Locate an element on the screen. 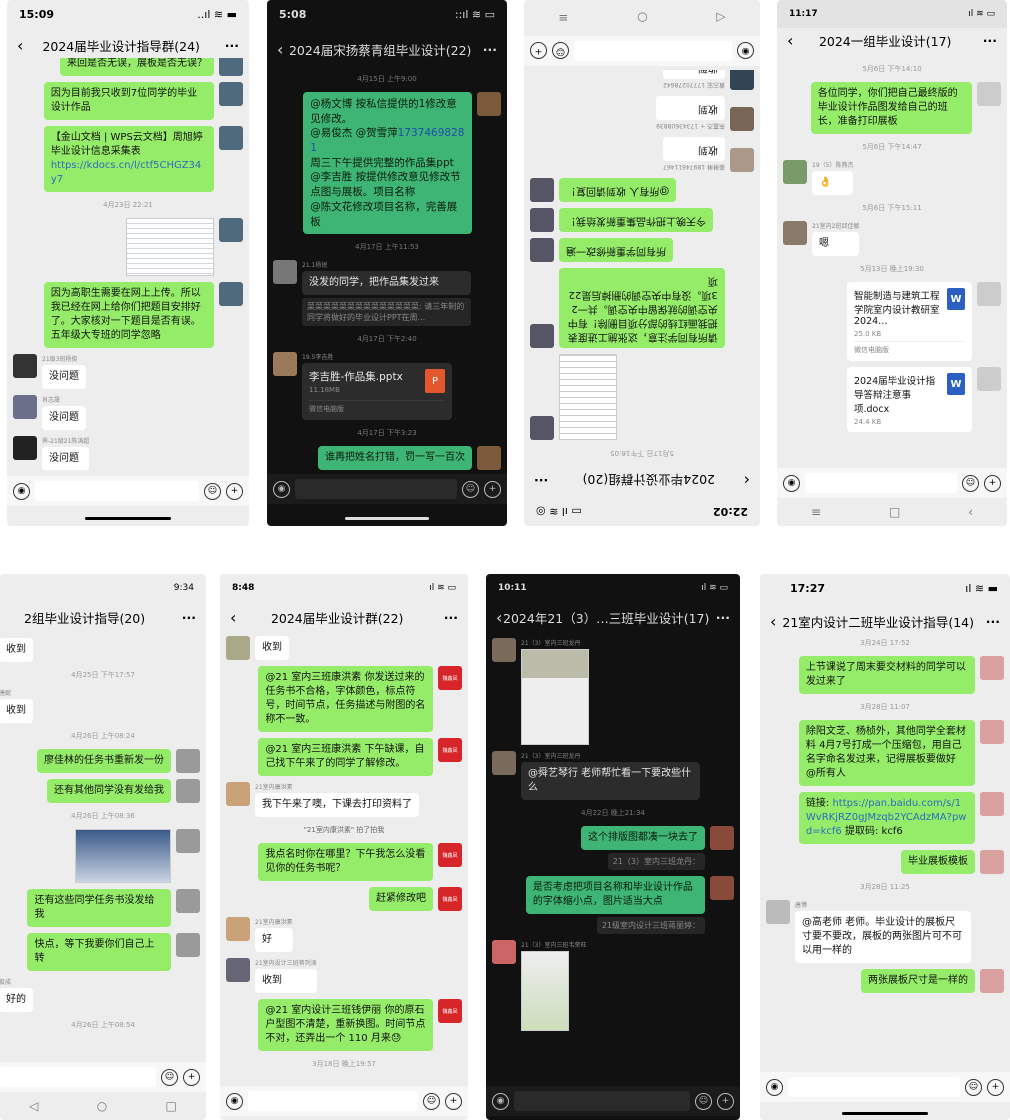 This screenshot has width=1010, height=1120. message-bubble: 因为目前我只收到7位同学的毕业设计作品 is located at coordinates (128, 101).